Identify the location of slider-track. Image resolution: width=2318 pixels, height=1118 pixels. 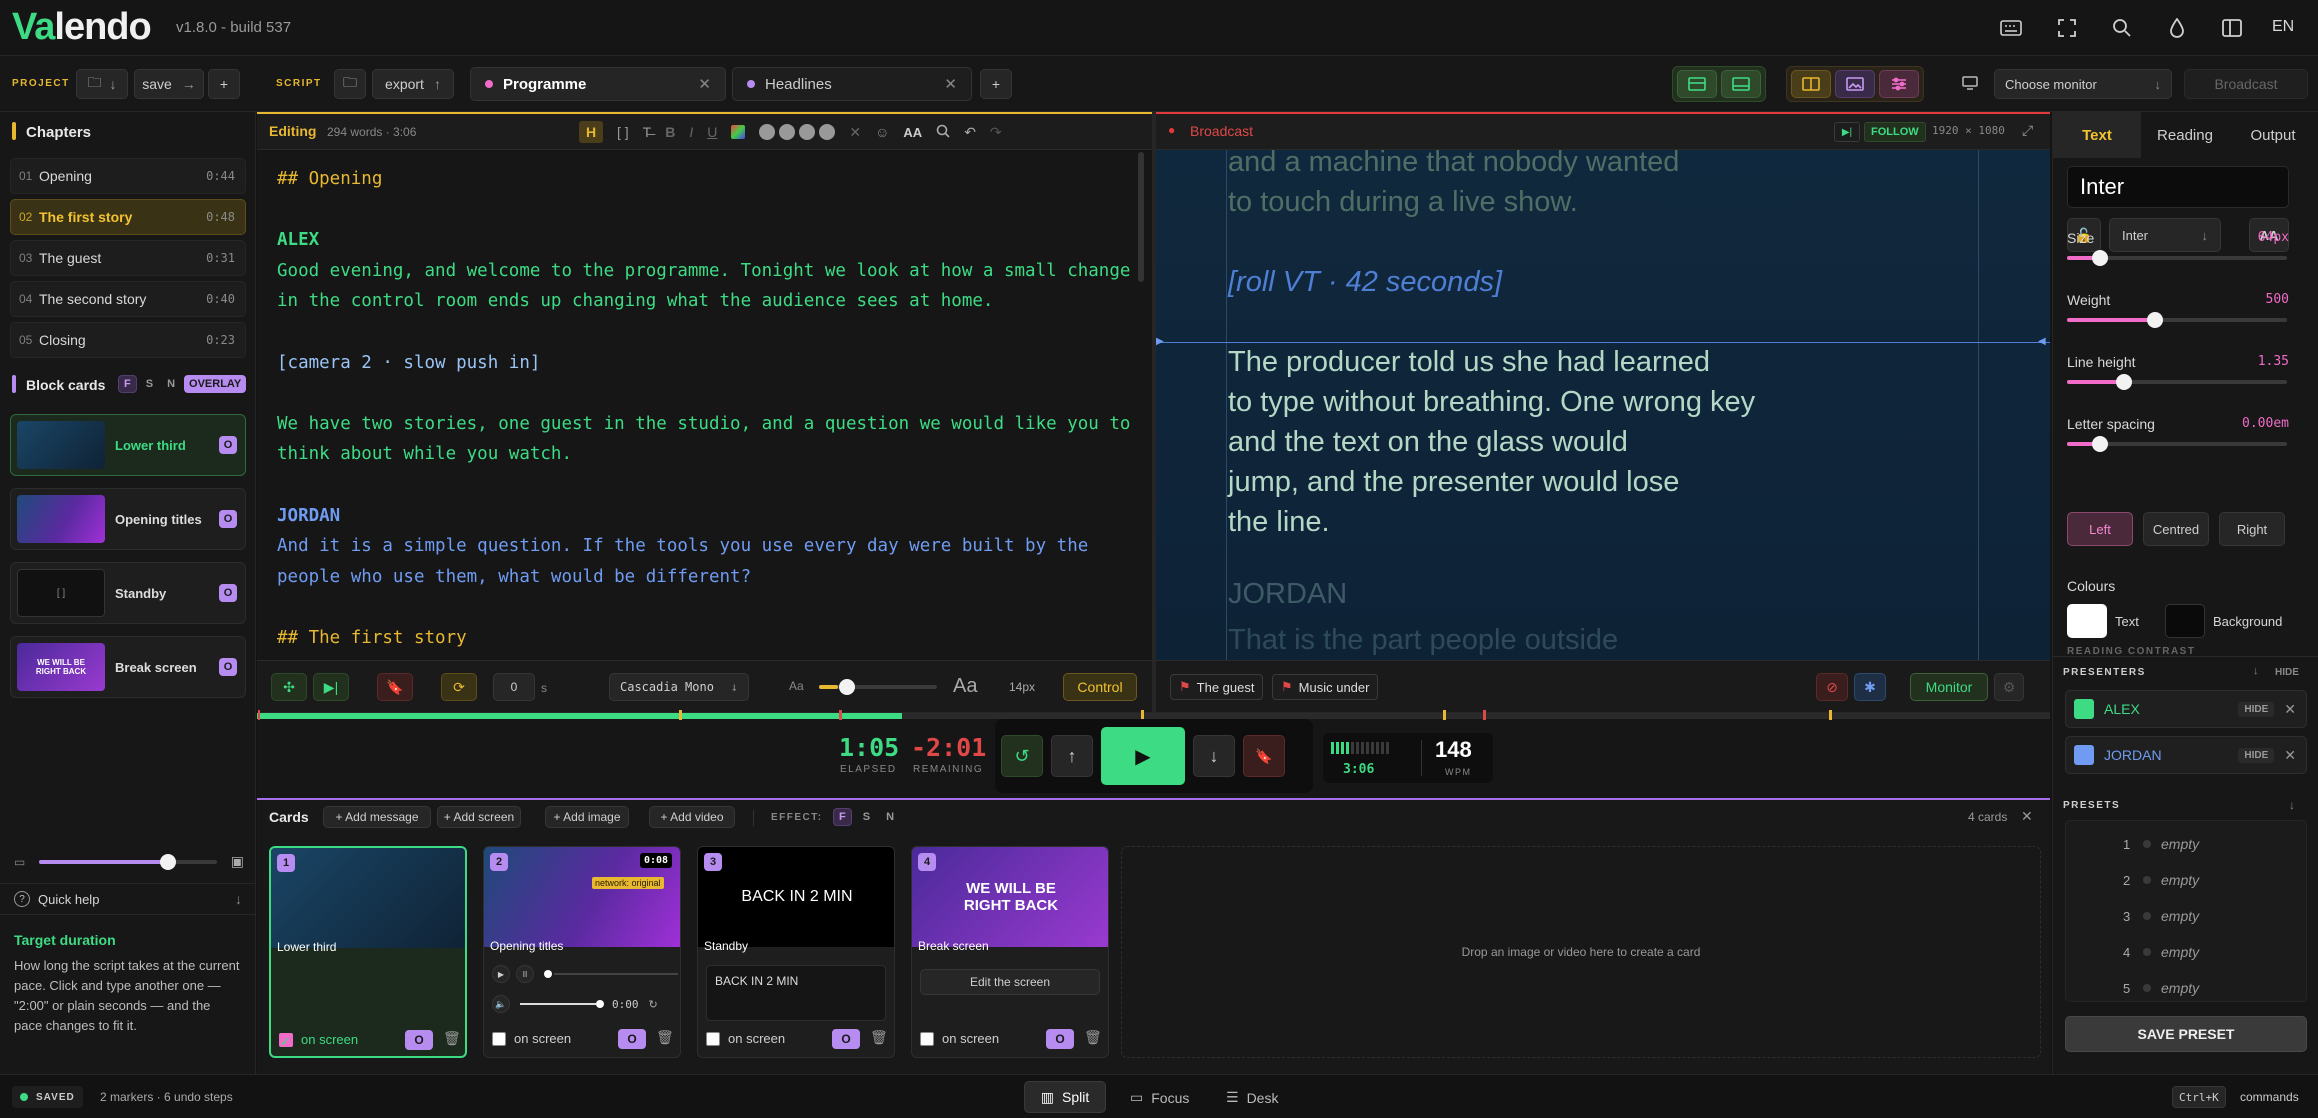
(2177, 382).